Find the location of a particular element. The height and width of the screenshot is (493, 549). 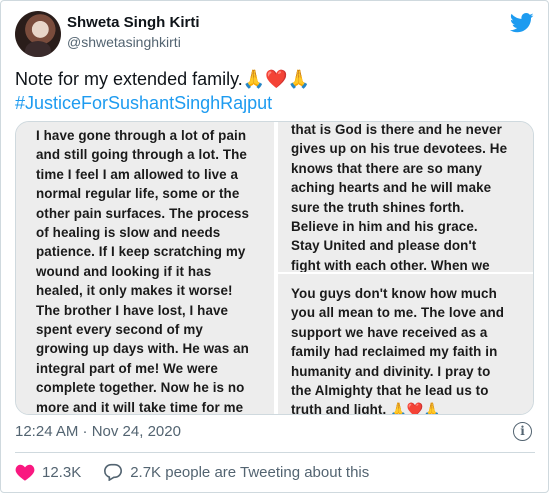

avatar is located at coordinates (38, 34).